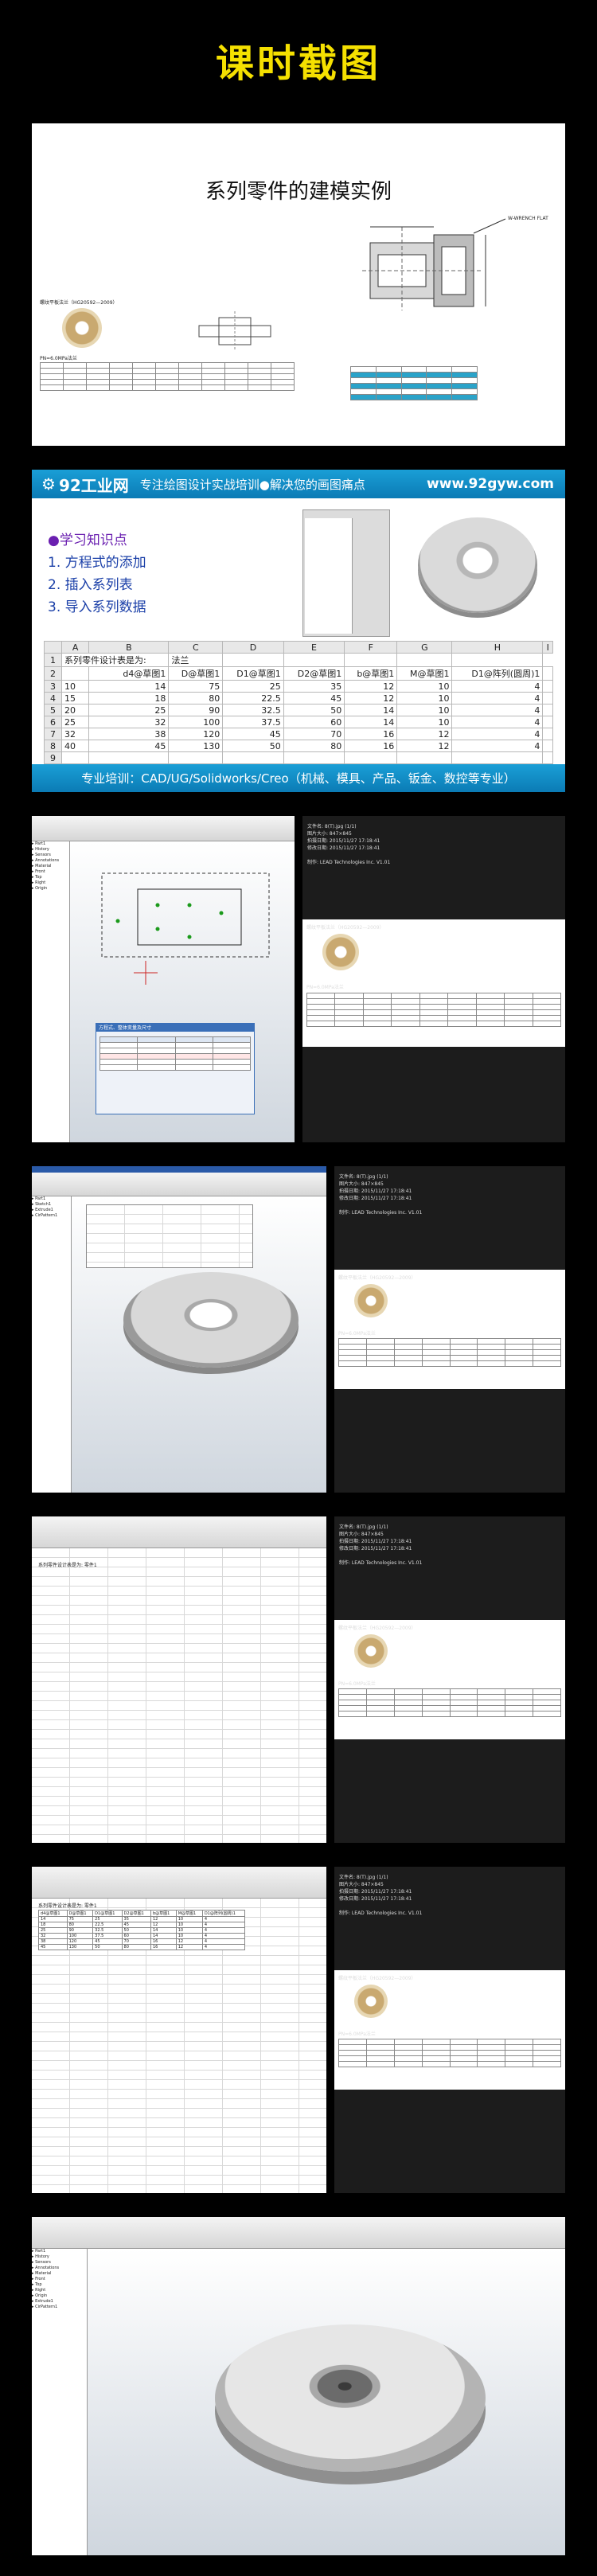  I want to click on header-cell: D@草图1, so click(196, 673).